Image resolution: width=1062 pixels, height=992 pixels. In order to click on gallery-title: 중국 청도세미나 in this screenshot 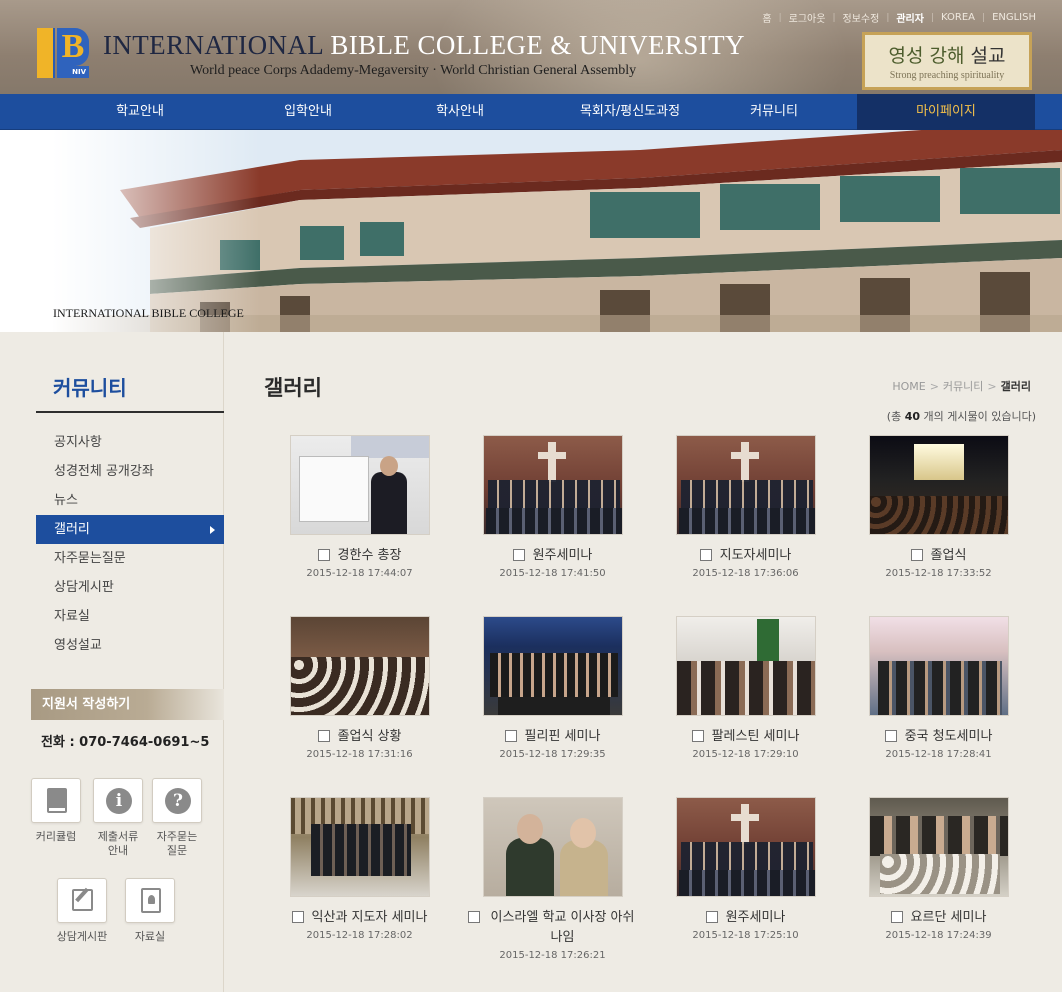, I will do `click(949, 737)`.